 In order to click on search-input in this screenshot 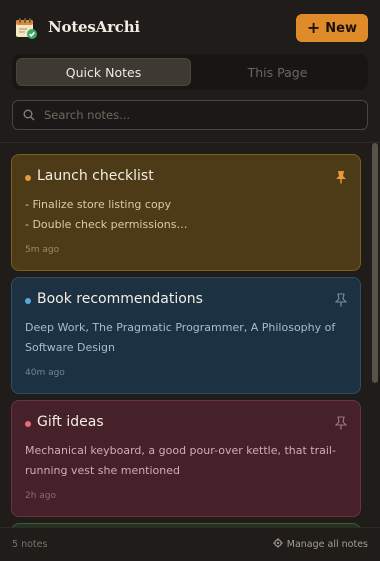, I will do `click(194, 115)`.